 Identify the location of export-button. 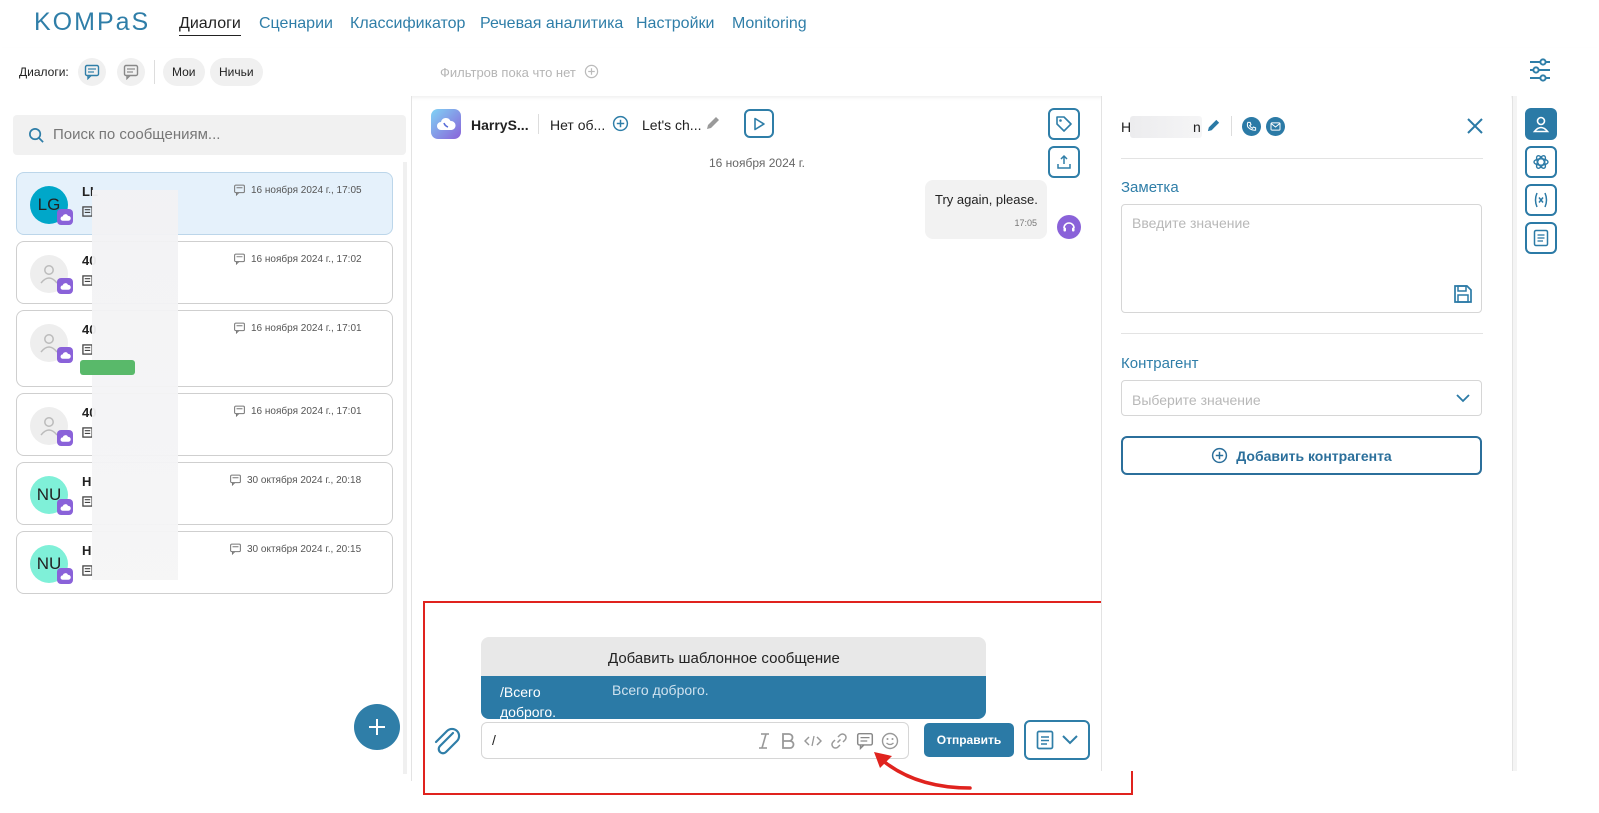
(1064, 162).